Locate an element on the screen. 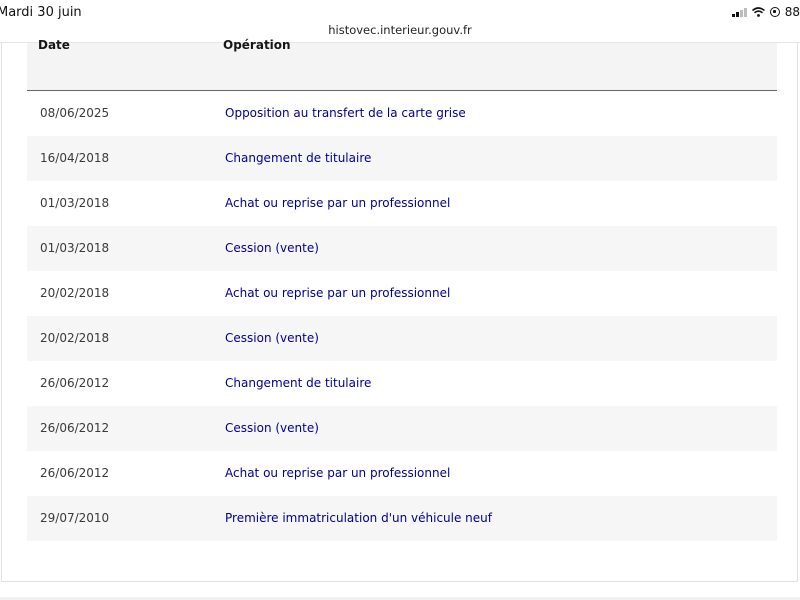 The height and width of the screenshot is (600, 800). table-row: 20/02/2018 Cession (vente) is located at coordinates (402, 338).